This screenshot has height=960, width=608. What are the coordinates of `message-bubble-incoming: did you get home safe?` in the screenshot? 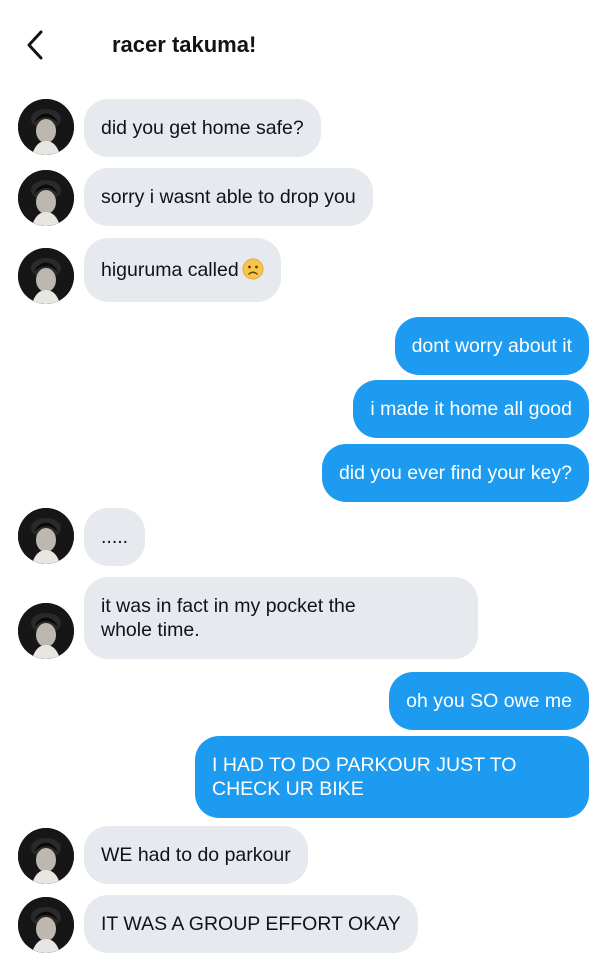 It's located at (202, 128).